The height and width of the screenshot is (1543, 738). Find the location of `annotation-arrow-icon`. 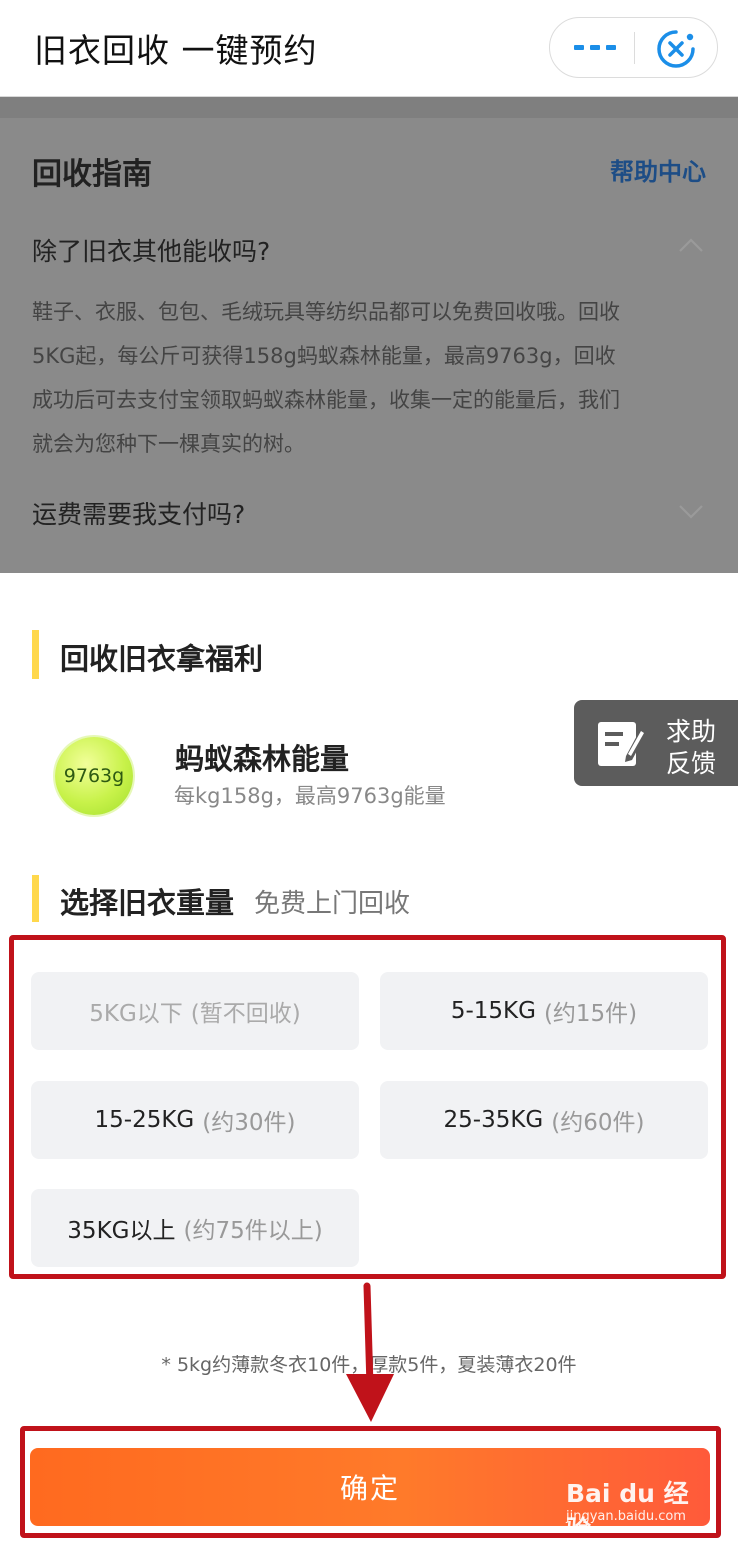

annotation-arrow-icon is located at coordinates (370, 1352).